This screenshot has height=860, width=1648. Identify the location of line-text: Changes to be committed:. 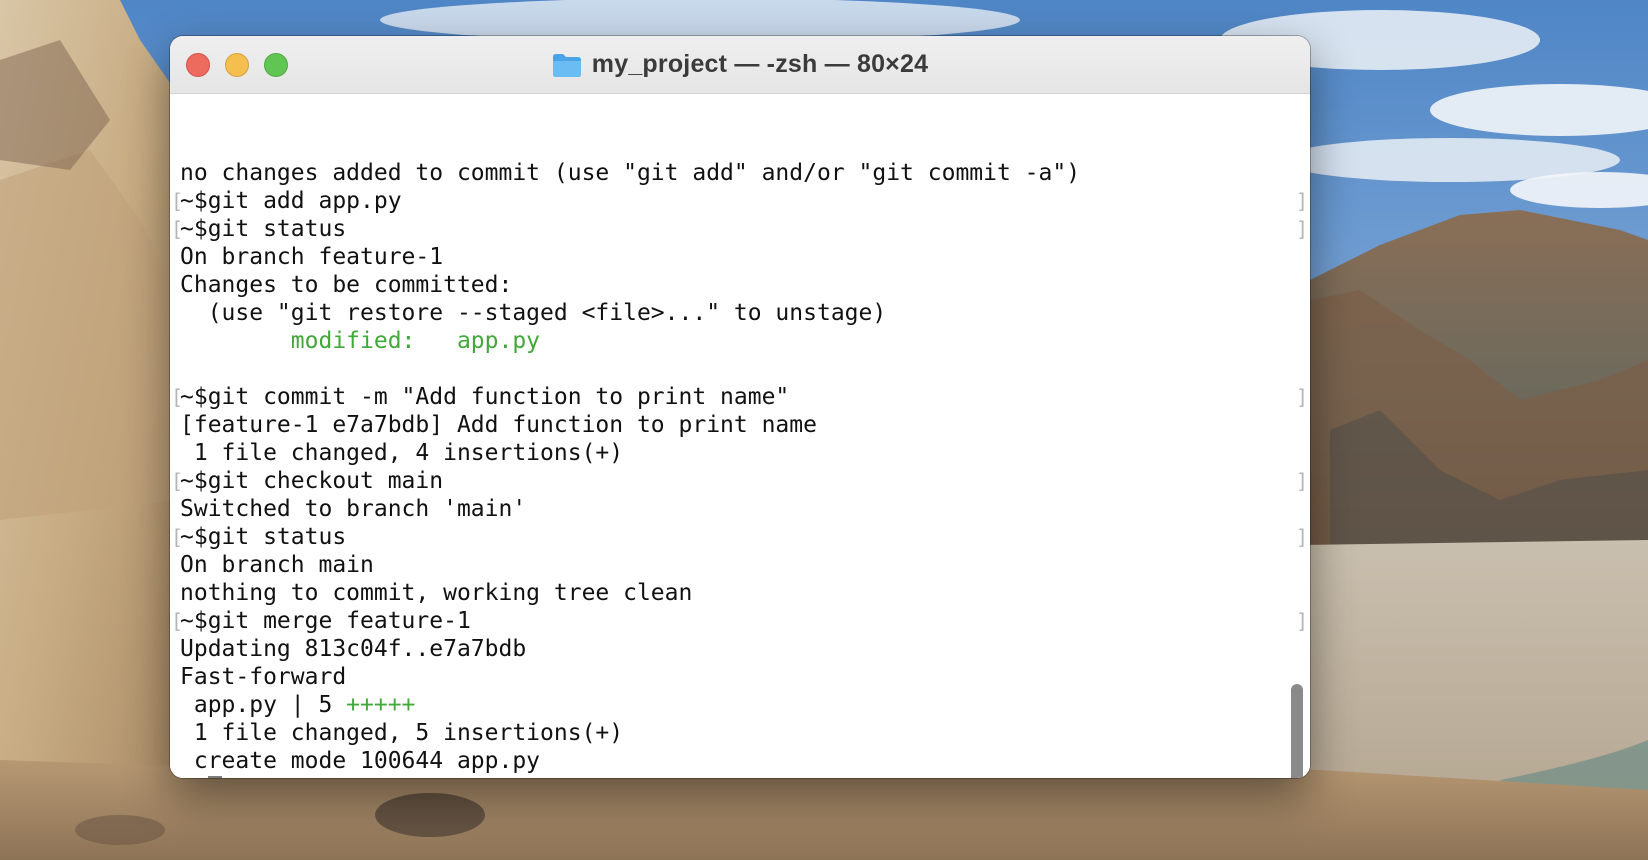
(346, 285).